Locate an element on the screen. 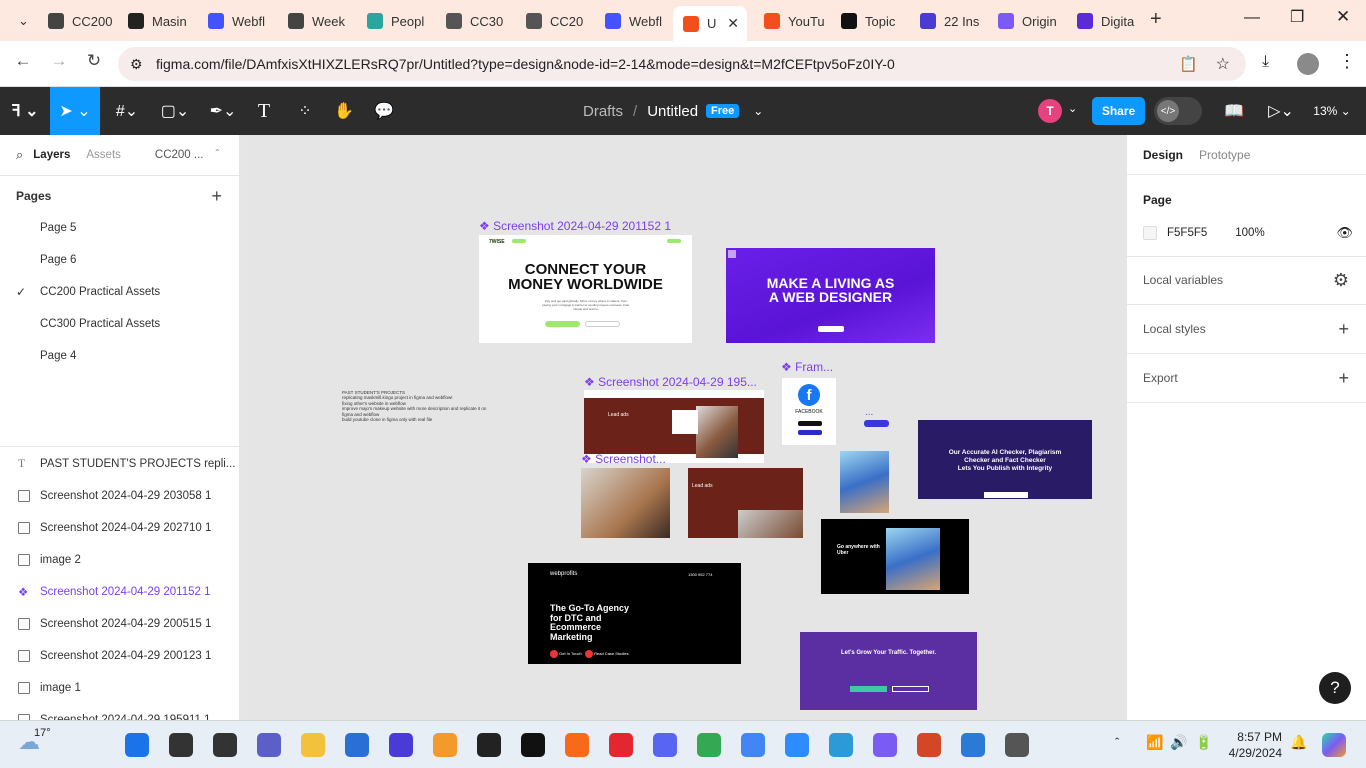 The height and width of the screenshot is (768, 1366). photos-icon is located at coordinates (973, 745).